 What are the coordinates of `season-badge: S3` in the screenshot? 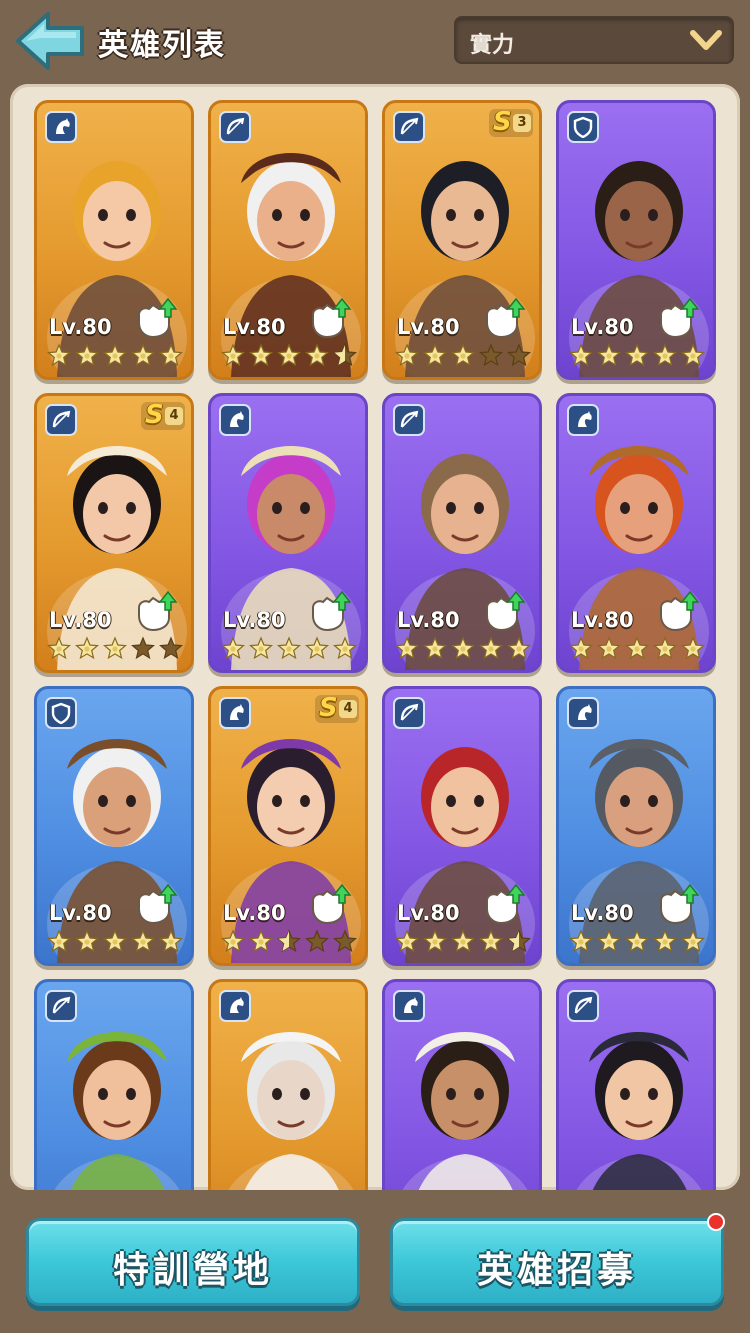 It's located at (511, 122).